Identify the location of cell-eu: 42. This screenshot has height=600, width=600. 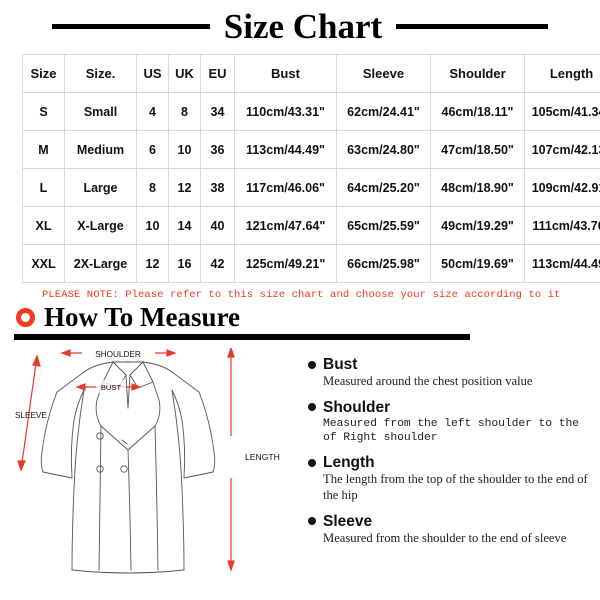
(217, 263).